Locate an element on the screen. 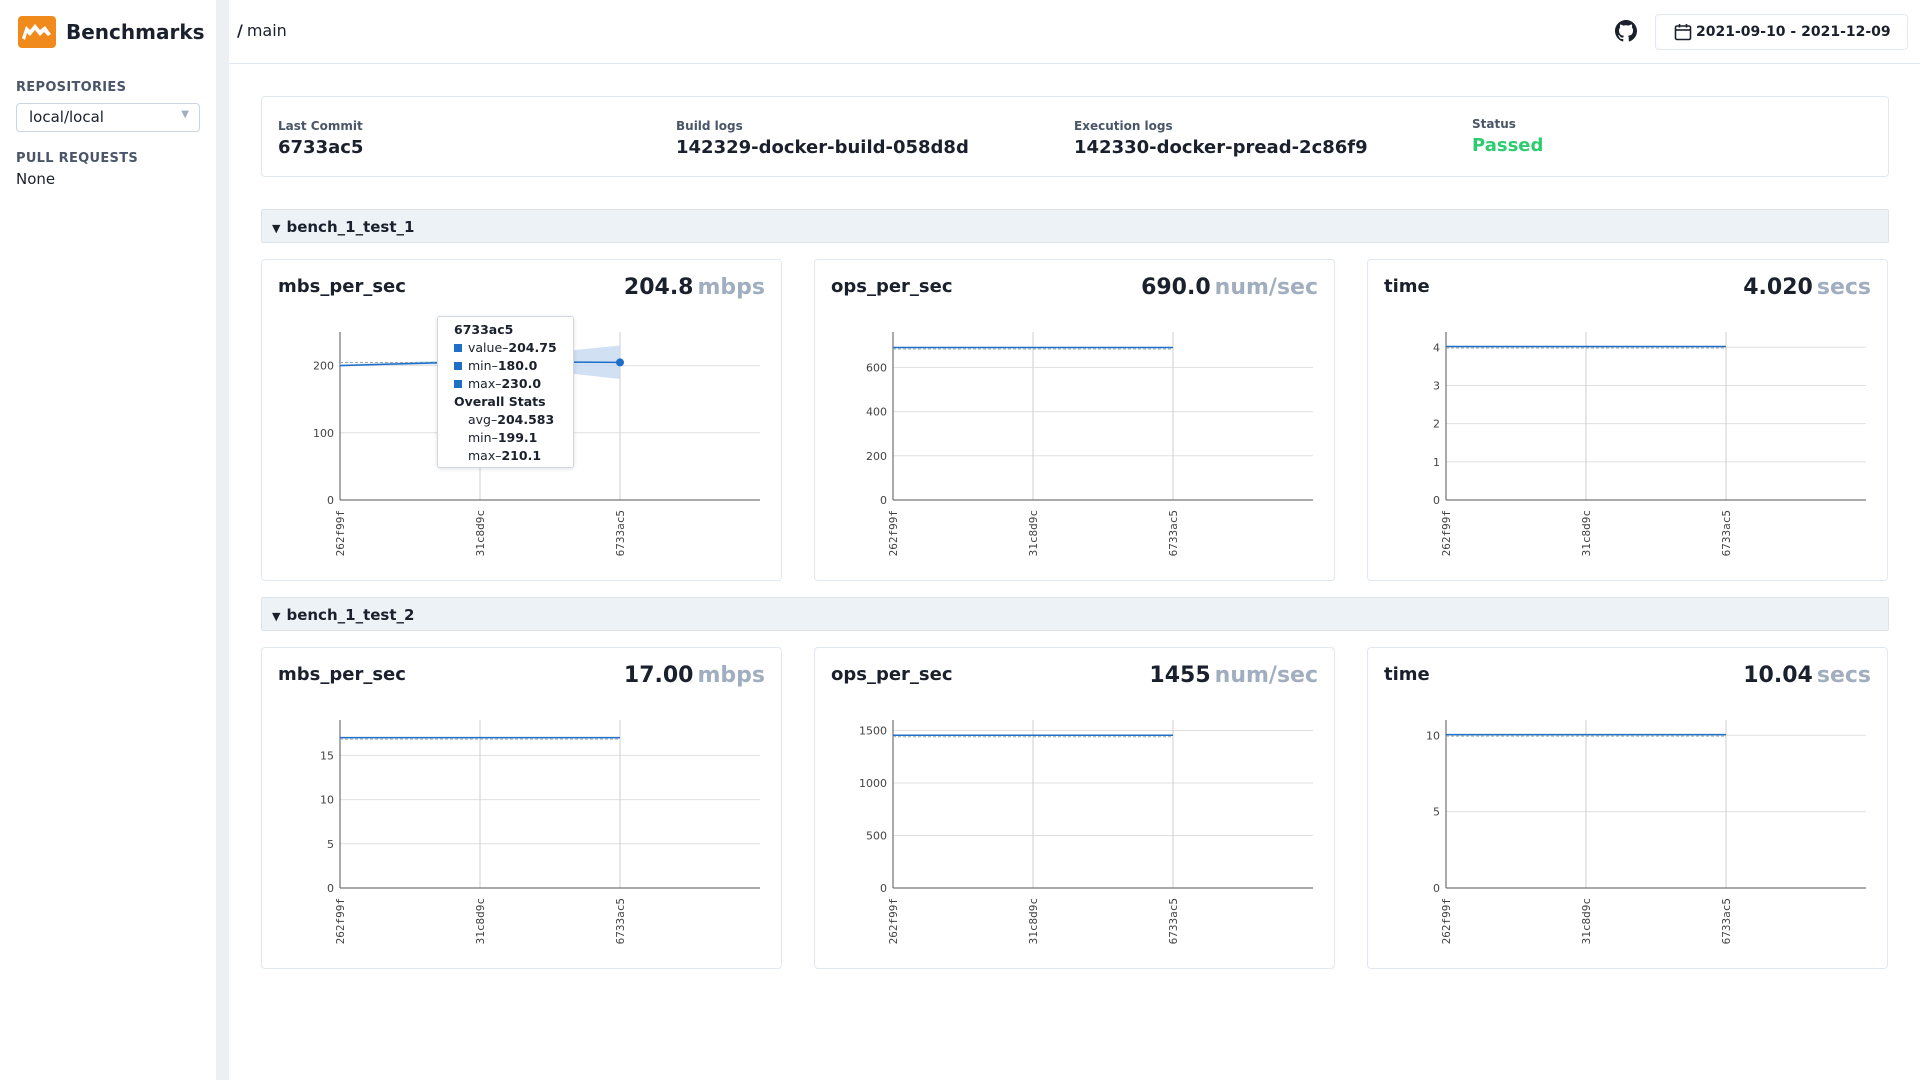  metric-latest-value: 1455 num/sec is located at coordinates (1233, 675).